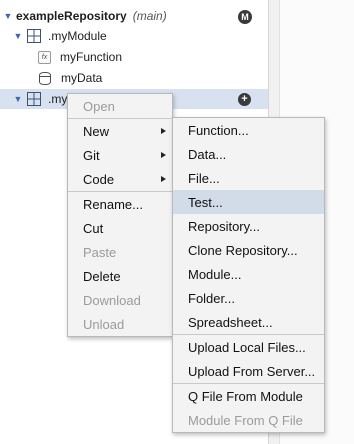 Image resolution: width=354 pixels, height=444 pixels. I want to click on tree-row-function: fx myFunction, so click(134, 57).